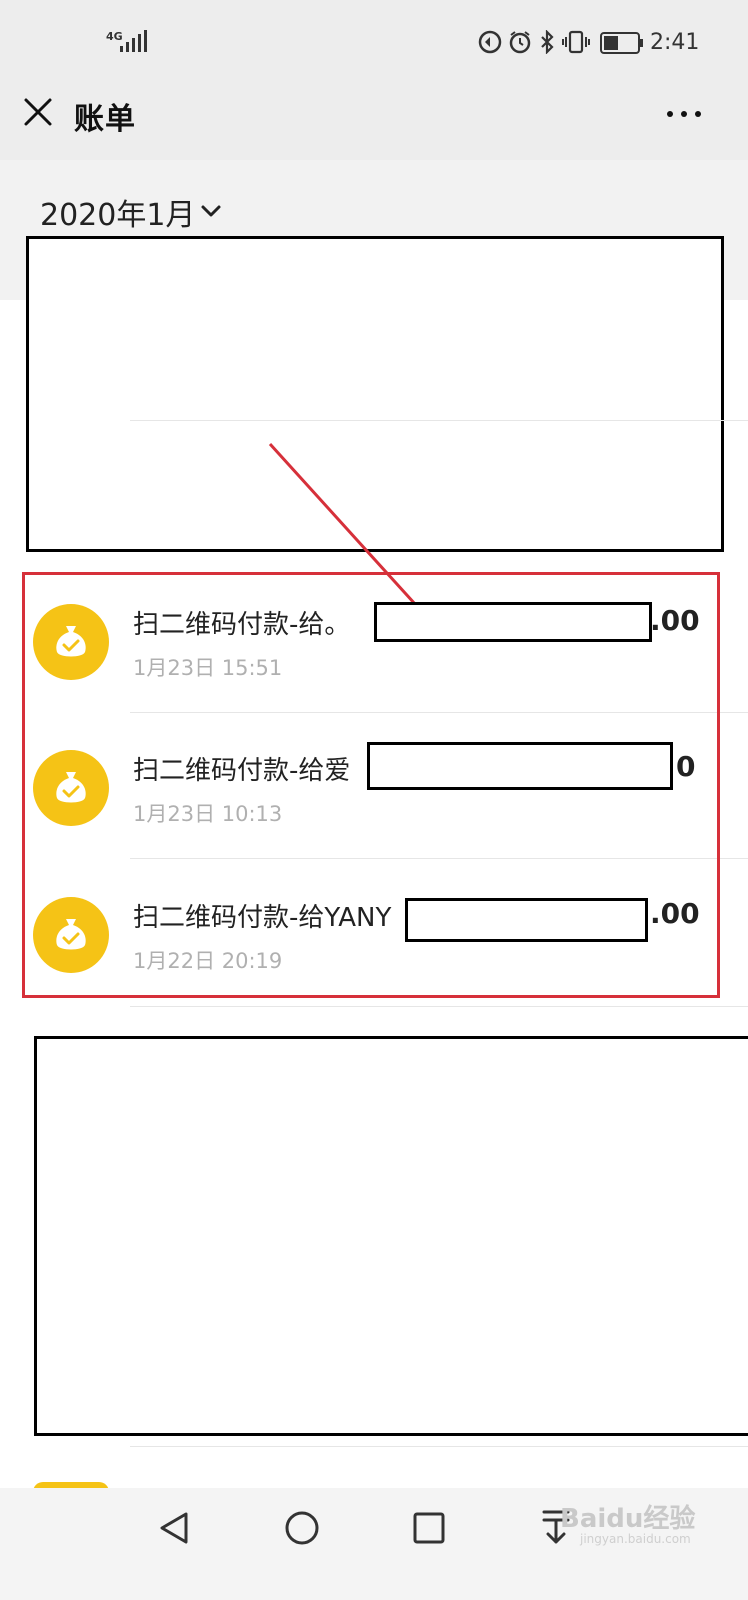  Describe the element at coordinates (684, 114) in the screenshot. I see `more-icon` at that location.